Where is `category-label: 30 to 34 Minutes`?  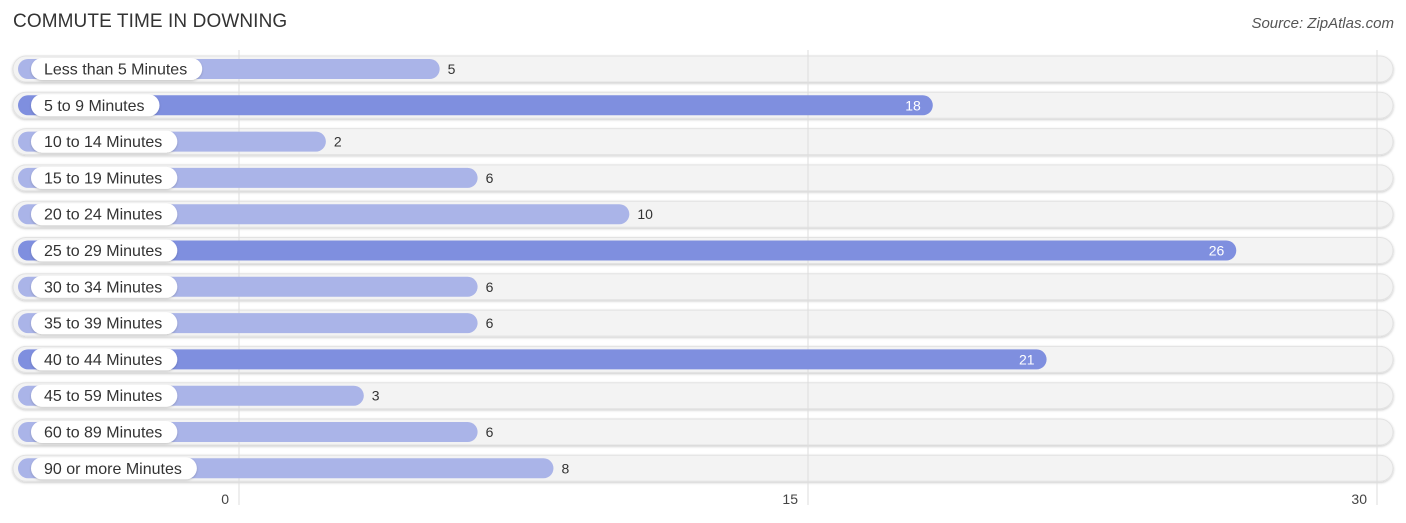
category-label: 30 to 34 Minutes is located at coordinates (103, 287).